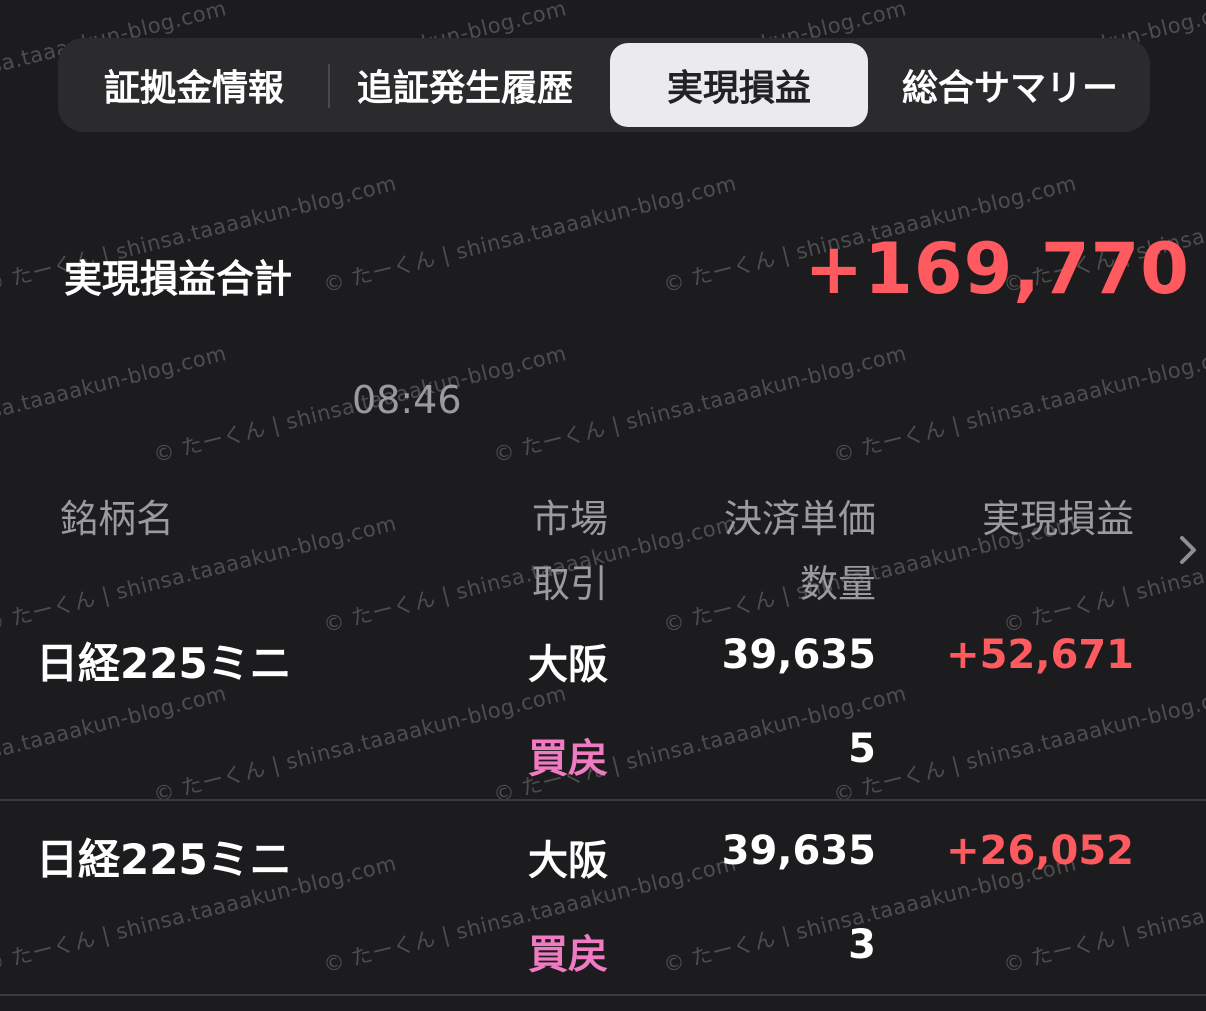 Image resolution: width=1206 pixels, height=1011 pixels. I want to click on total-pnl-label: 実現損益合計, so click(178, 279).